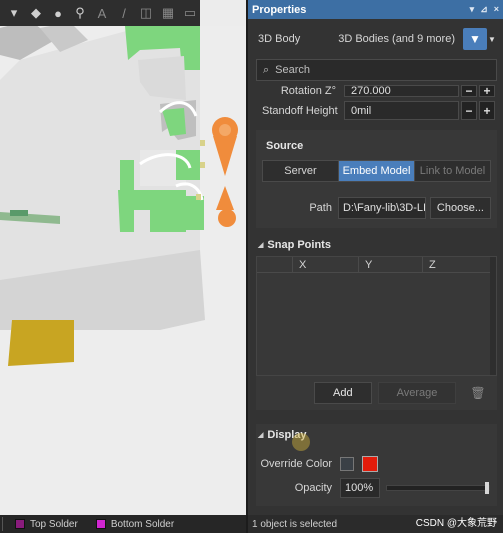 This screenshot has width=503, height=533. I want to click on opacity-slider, so click(438, 488).